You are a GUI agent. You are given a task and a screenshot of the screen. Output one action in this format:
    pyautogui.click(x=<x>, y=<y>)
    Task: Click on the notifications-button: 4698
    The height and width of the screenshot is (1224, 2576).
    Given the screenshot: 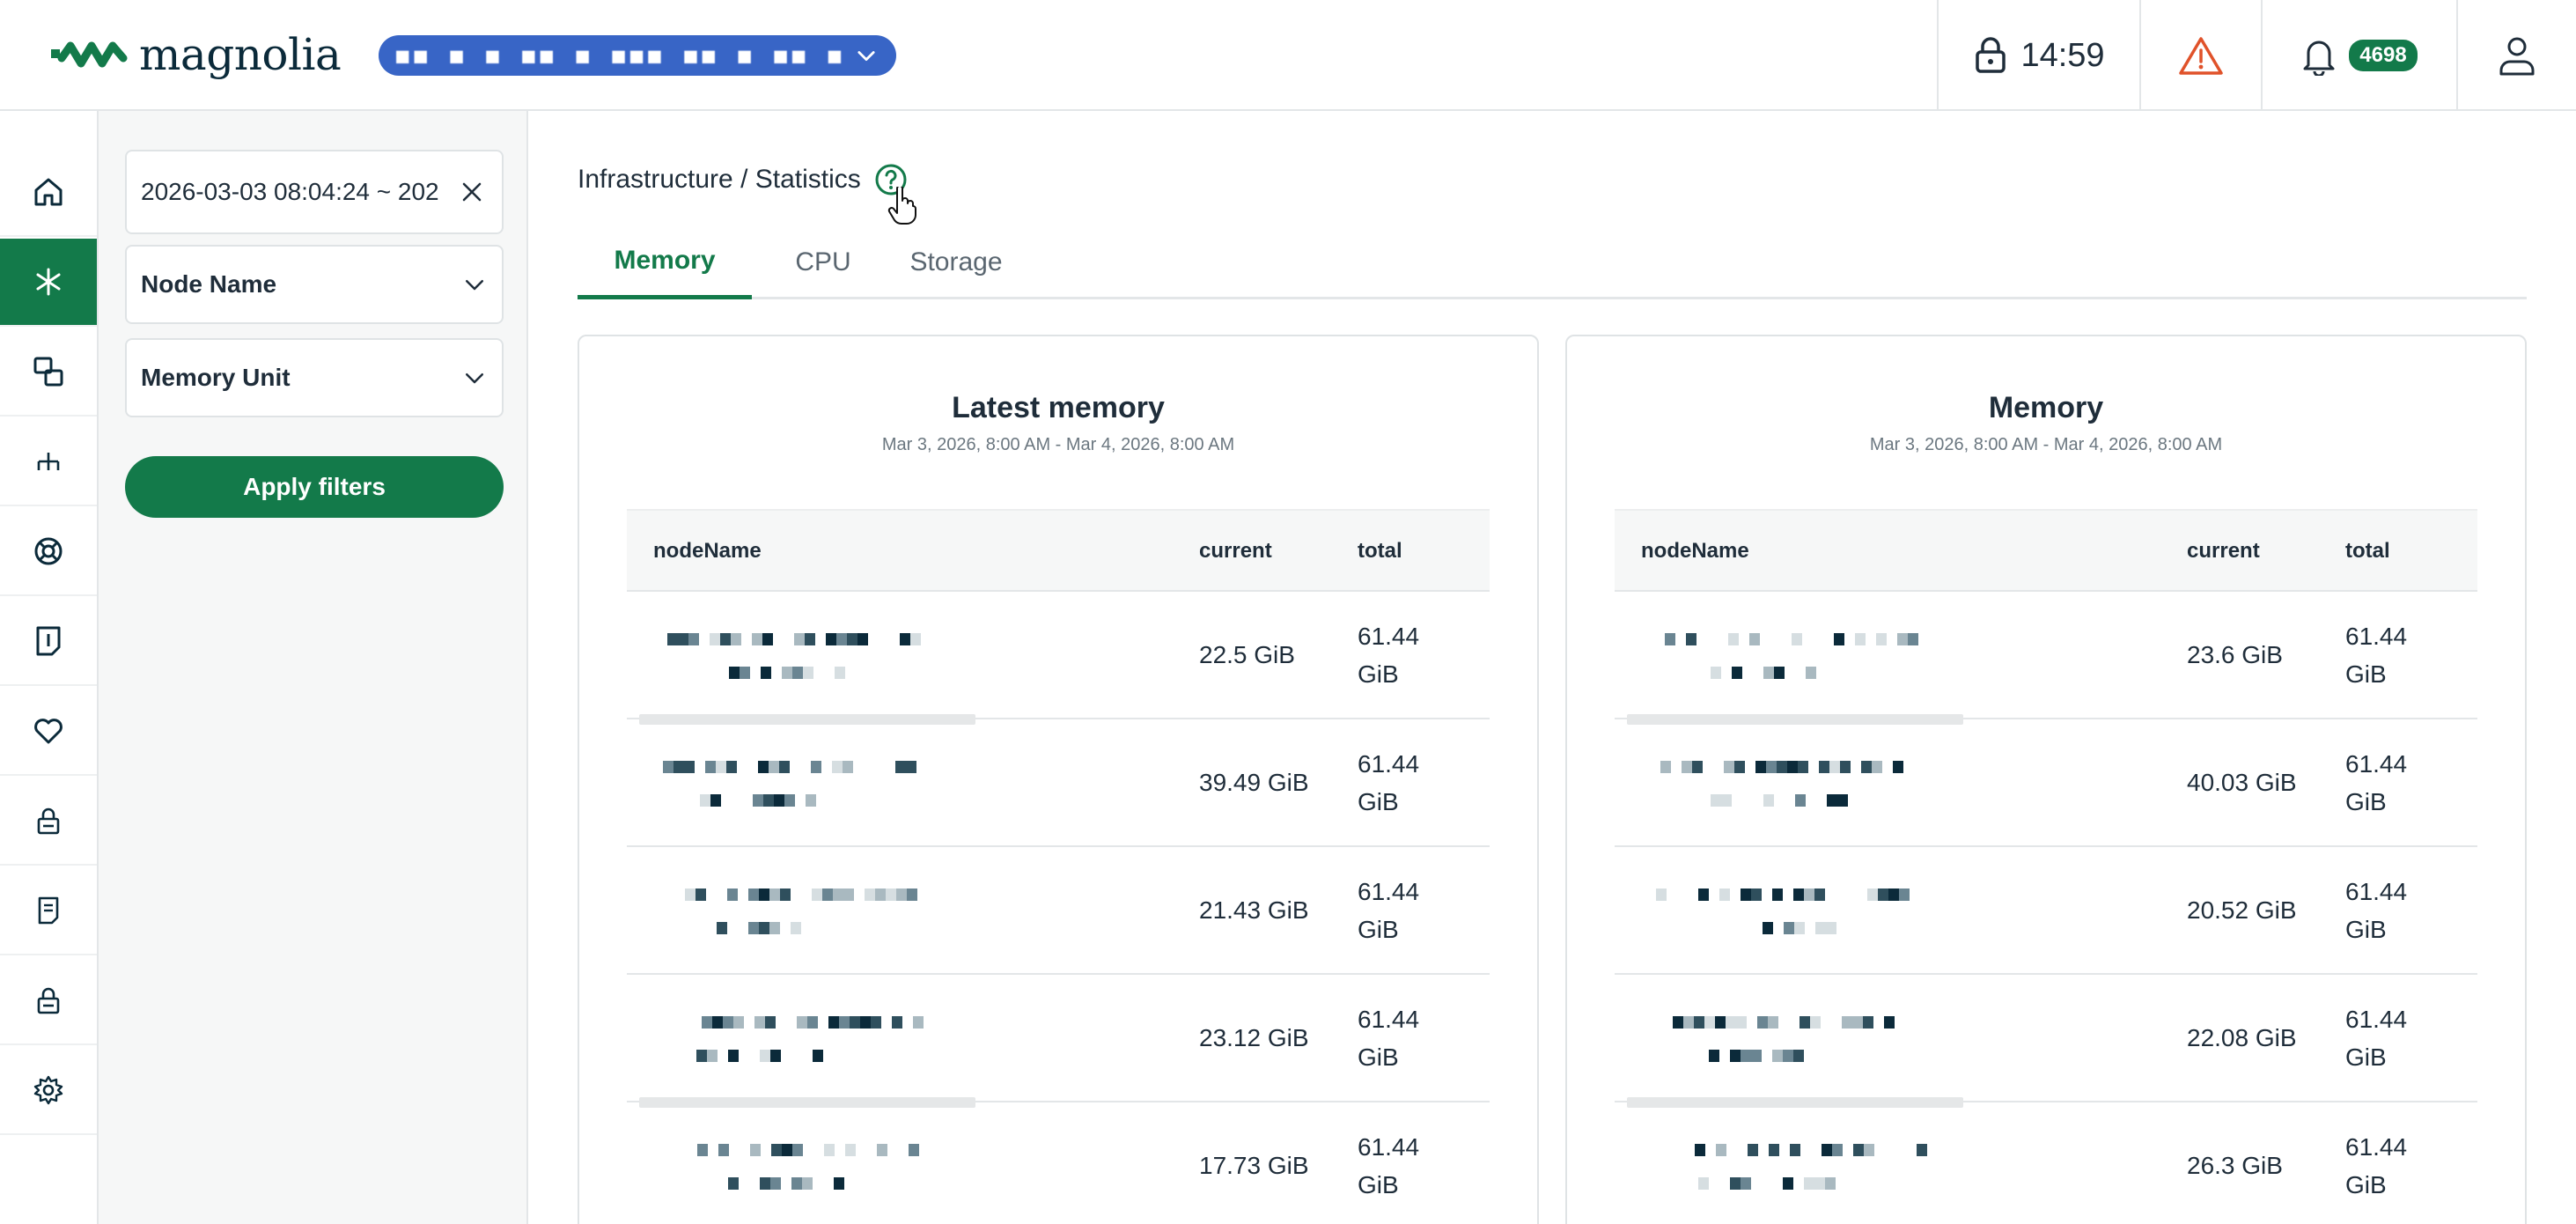 What is the action you would take?
    pyautogui.click(x=2360, y=55)
    